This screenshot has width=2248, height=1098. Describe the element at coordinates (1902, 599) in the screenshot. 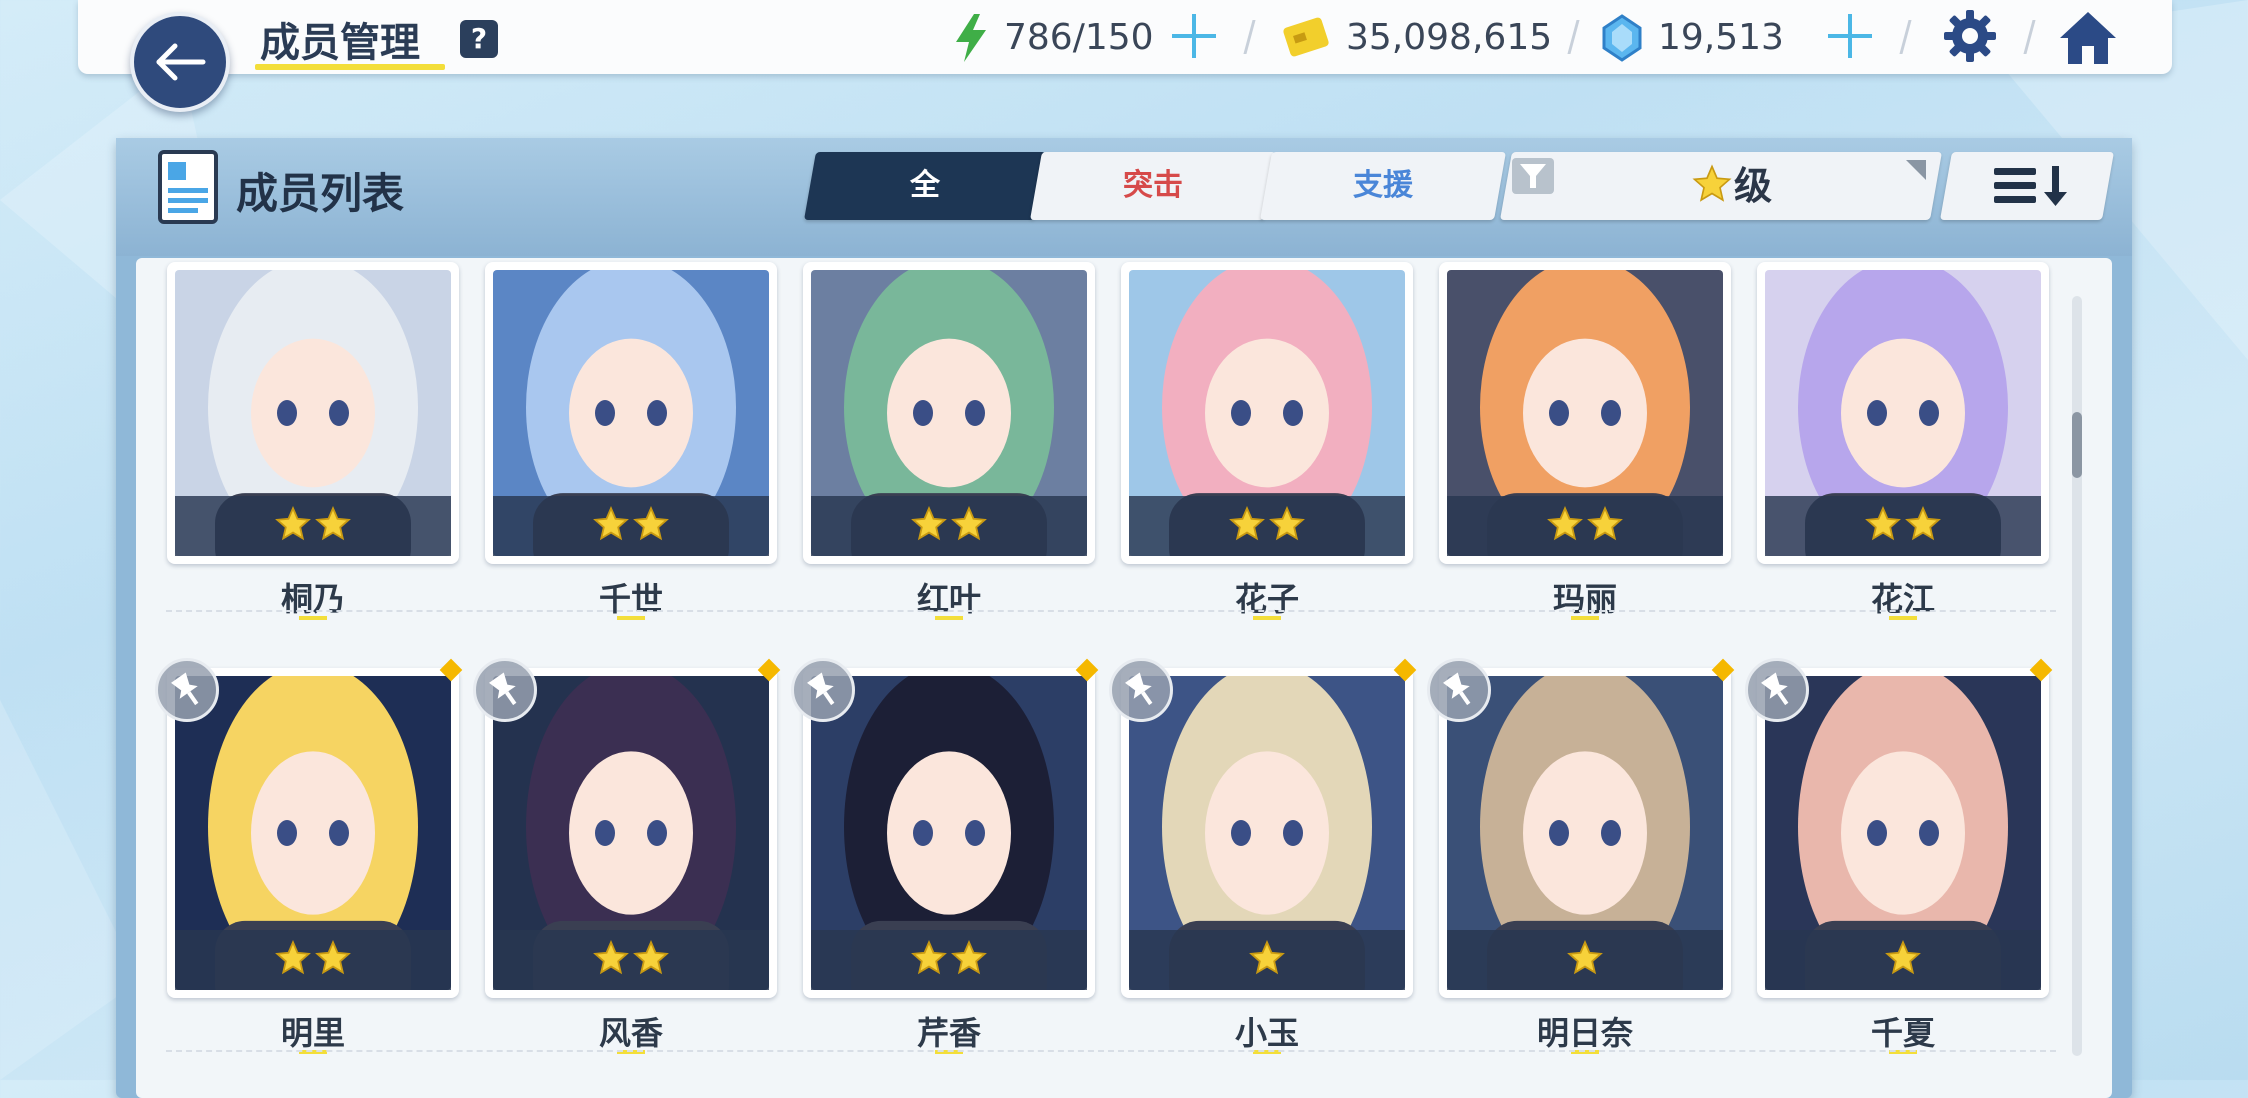

I see `member-name: 花江` at that location.